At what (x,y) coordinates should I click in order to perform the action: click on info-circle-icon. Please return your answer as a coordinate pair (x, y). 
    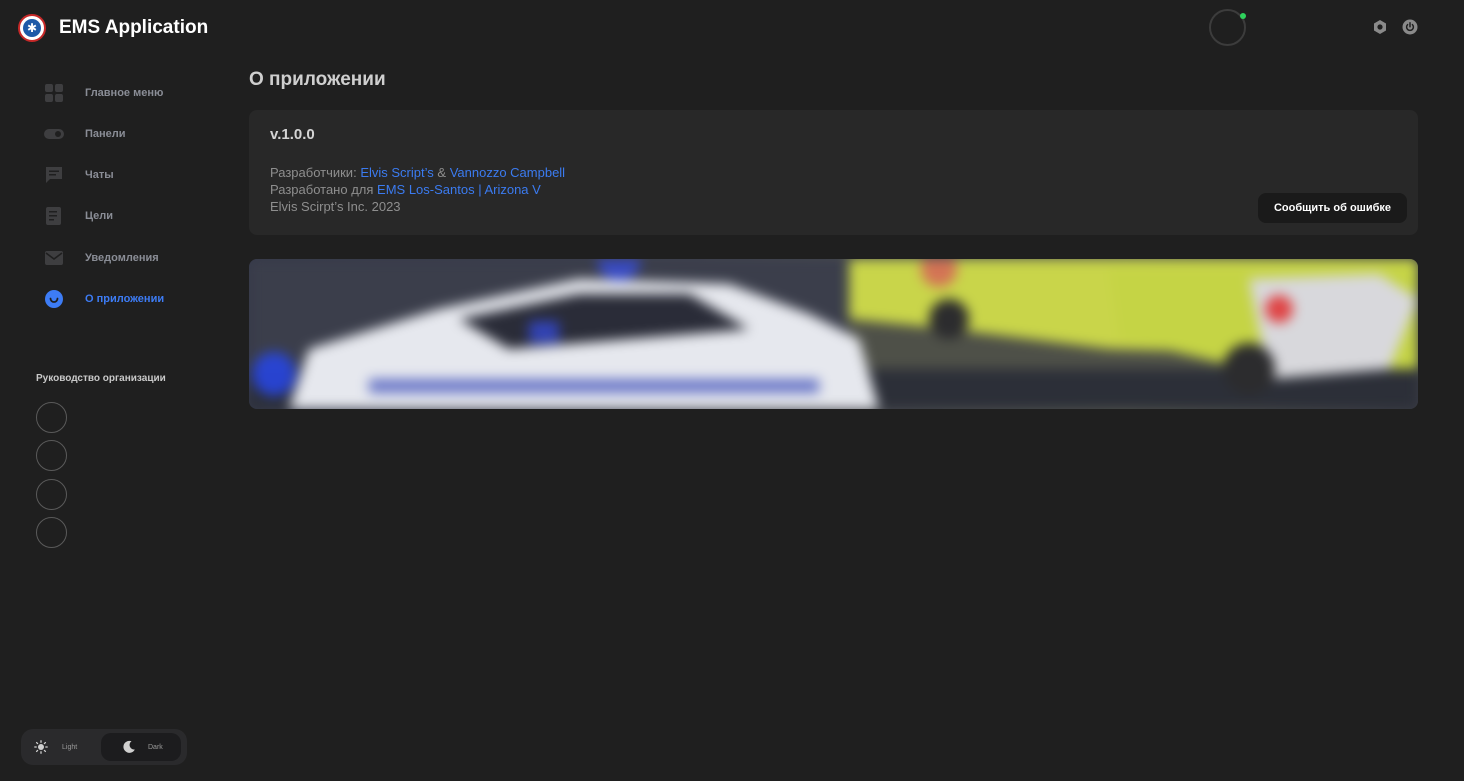
    Looking at the image, I should click on (54, 299).